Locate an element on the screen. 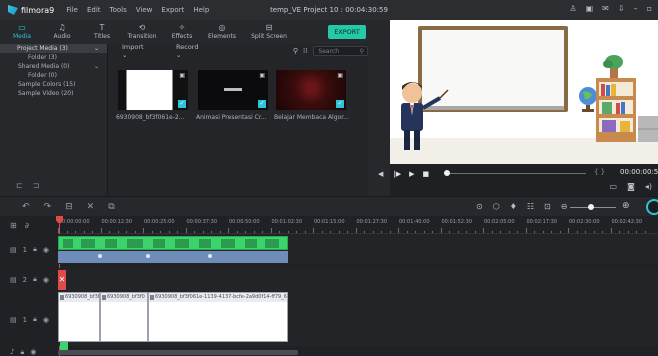 The width and height of the screenshot is (658, 356). tab-titles: T Titles is located at coordinates (102, 32).